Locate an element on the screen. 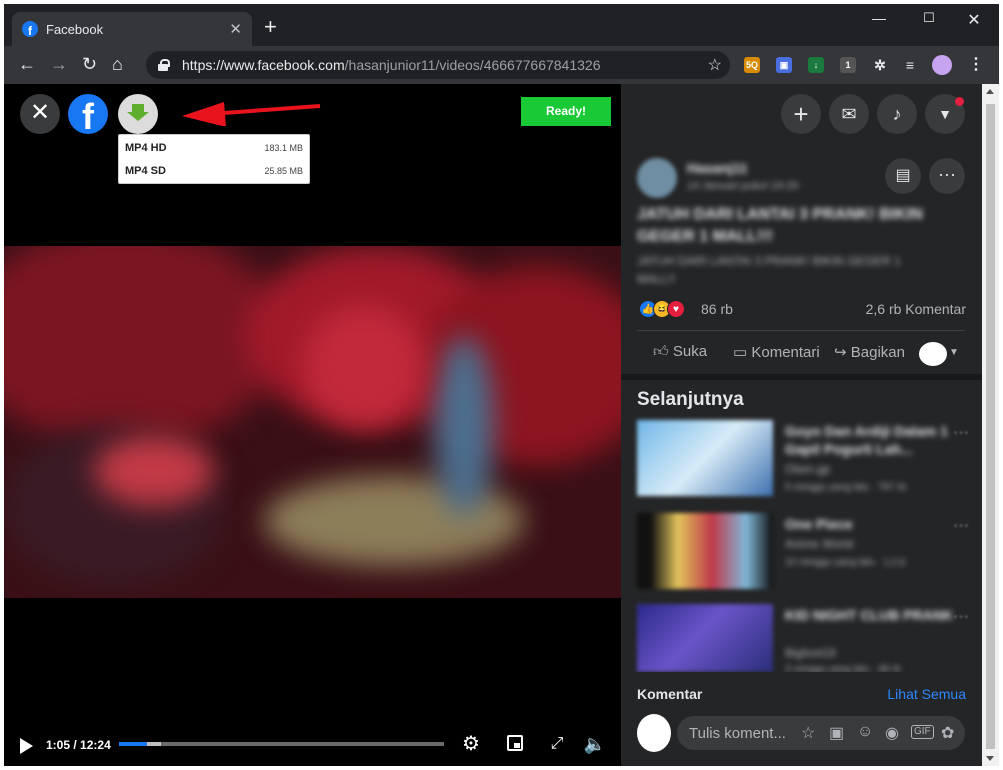 The height and width of the screenshot is (770, 1003). download-arrow-icon is located at coordinates (138, 112).